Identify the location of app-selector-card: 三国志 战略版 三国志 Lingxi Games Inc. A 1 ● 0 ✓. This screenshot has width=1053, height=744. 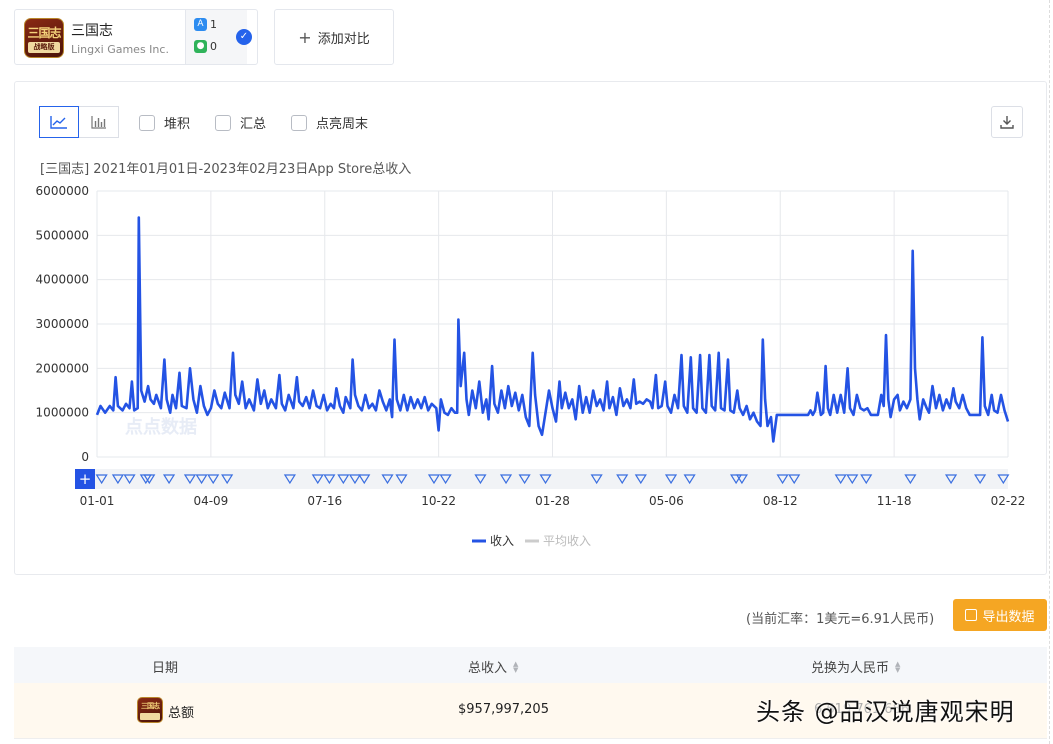
(136, 37).